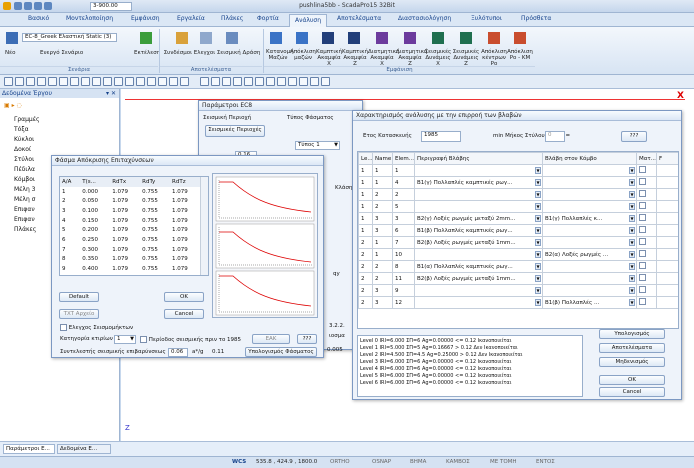 This screenshot has height=468, width=694. I want to click on tree-item-beams: Δοκοί, so click(22, 149).